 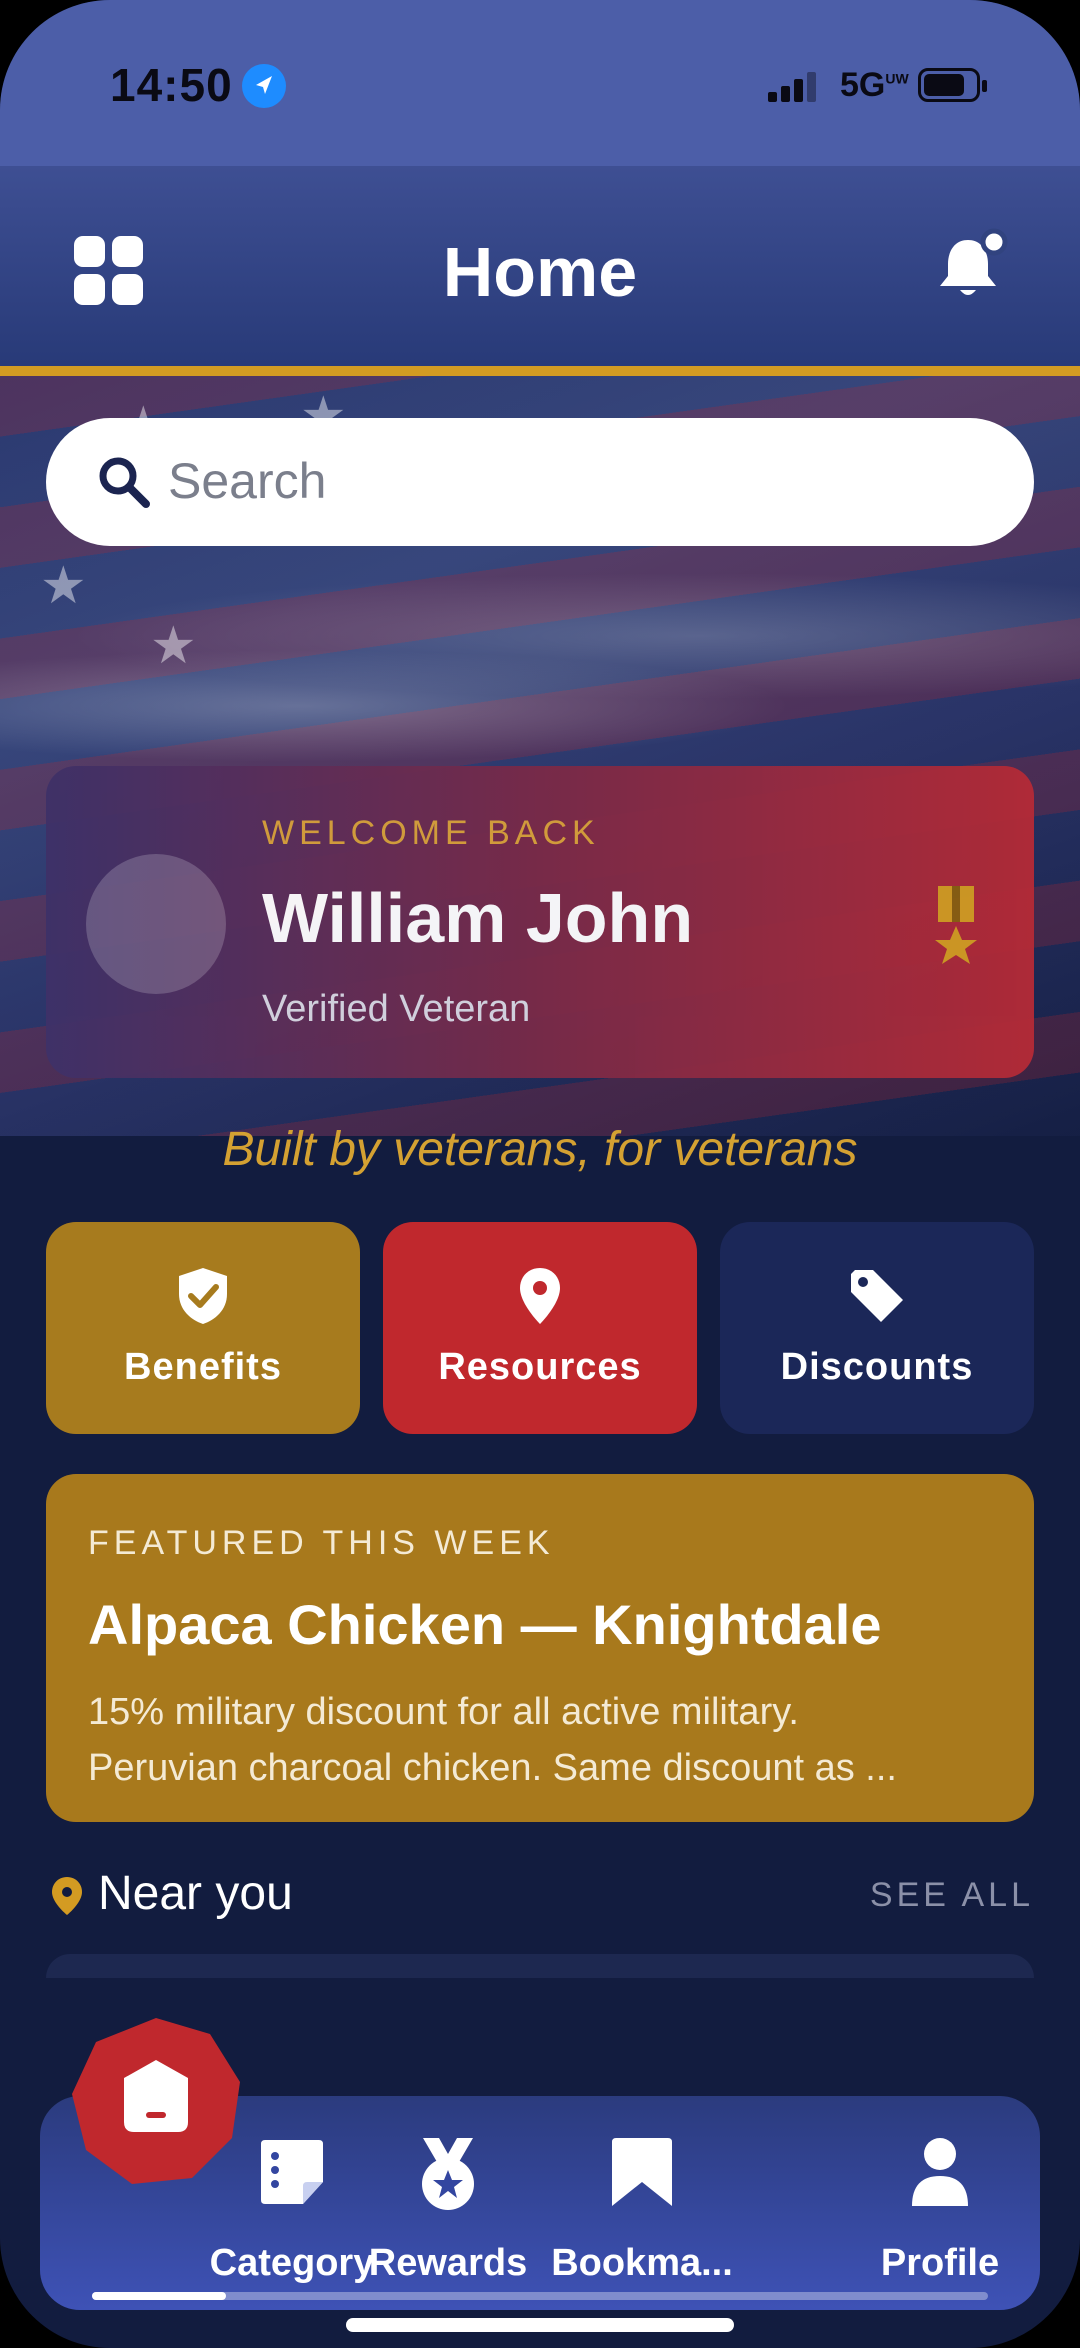 I want to click on search-bar: Search, so click(x=540, y=482).